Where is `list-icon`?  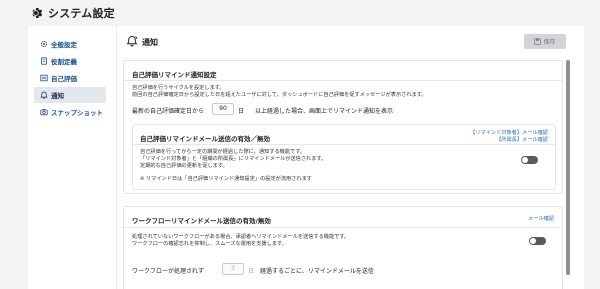
list-icon is located at coordinates (44, 78).